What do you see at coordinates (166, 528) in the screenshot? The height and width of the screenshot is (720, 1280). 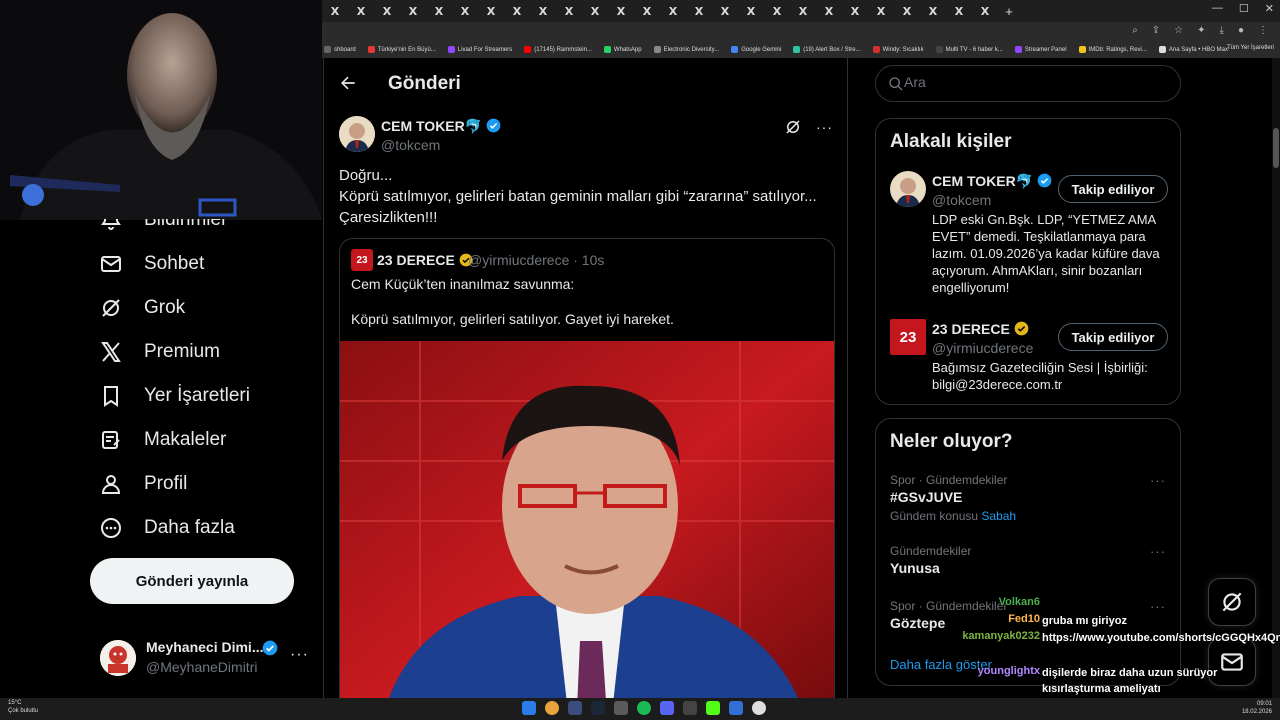 I see `sidebar-item-daha-fazla: Daha fazla` at bounding box center [166, 528].